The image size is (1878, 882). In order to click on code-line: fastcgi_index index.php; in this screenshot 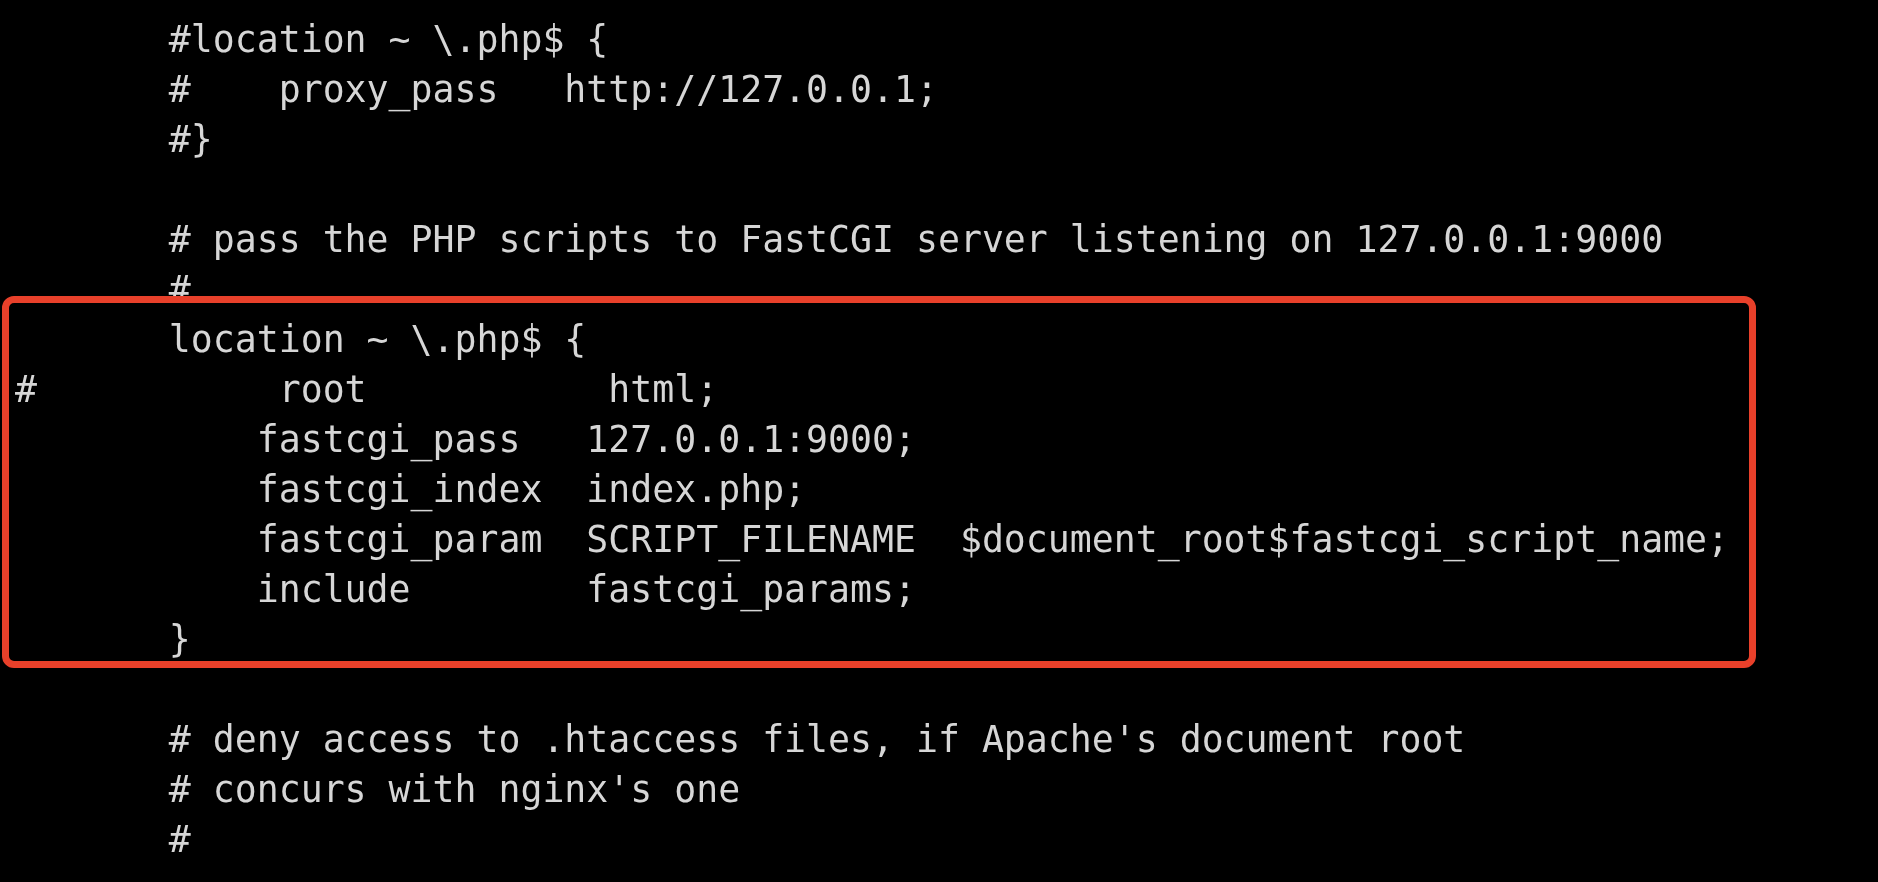, I will do `click(531, 489)`.